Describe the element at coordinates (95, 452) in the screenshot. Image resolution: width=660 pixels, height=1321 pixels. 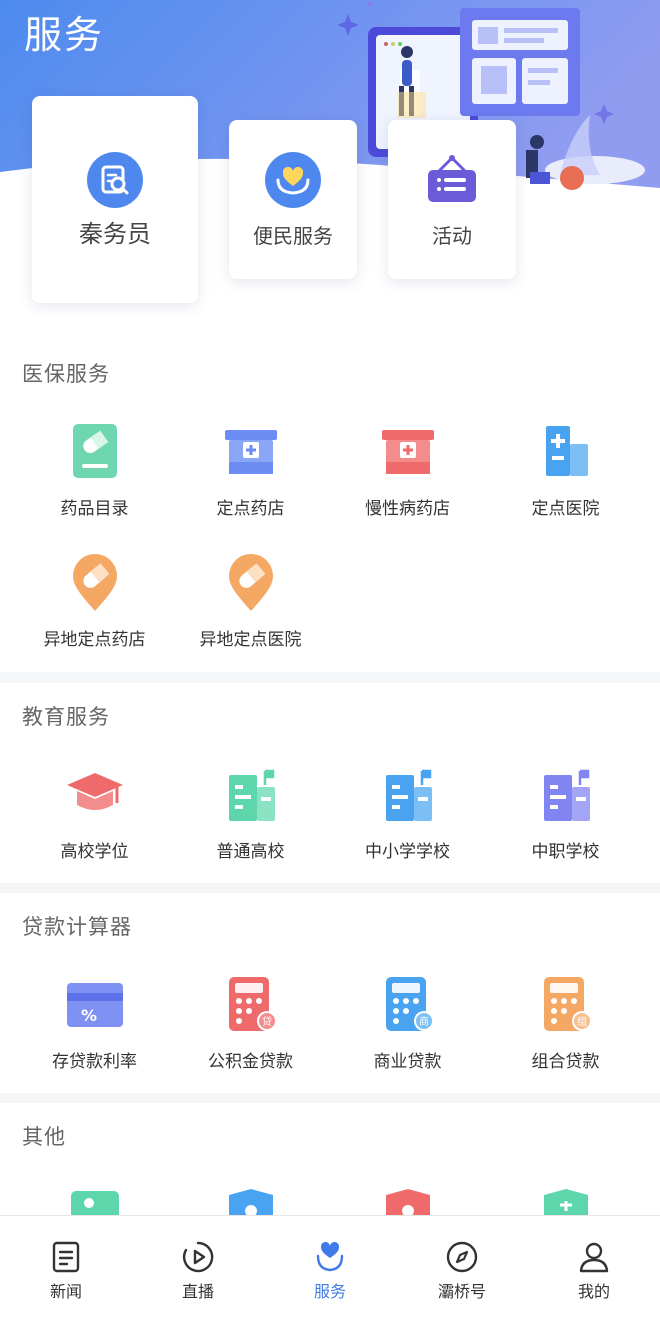
I see `pill-card-icon` at that location.